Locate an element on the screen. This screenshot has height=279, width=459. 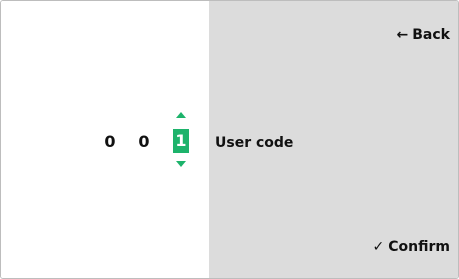
back-label: Back is located at coordinates (431, 35).